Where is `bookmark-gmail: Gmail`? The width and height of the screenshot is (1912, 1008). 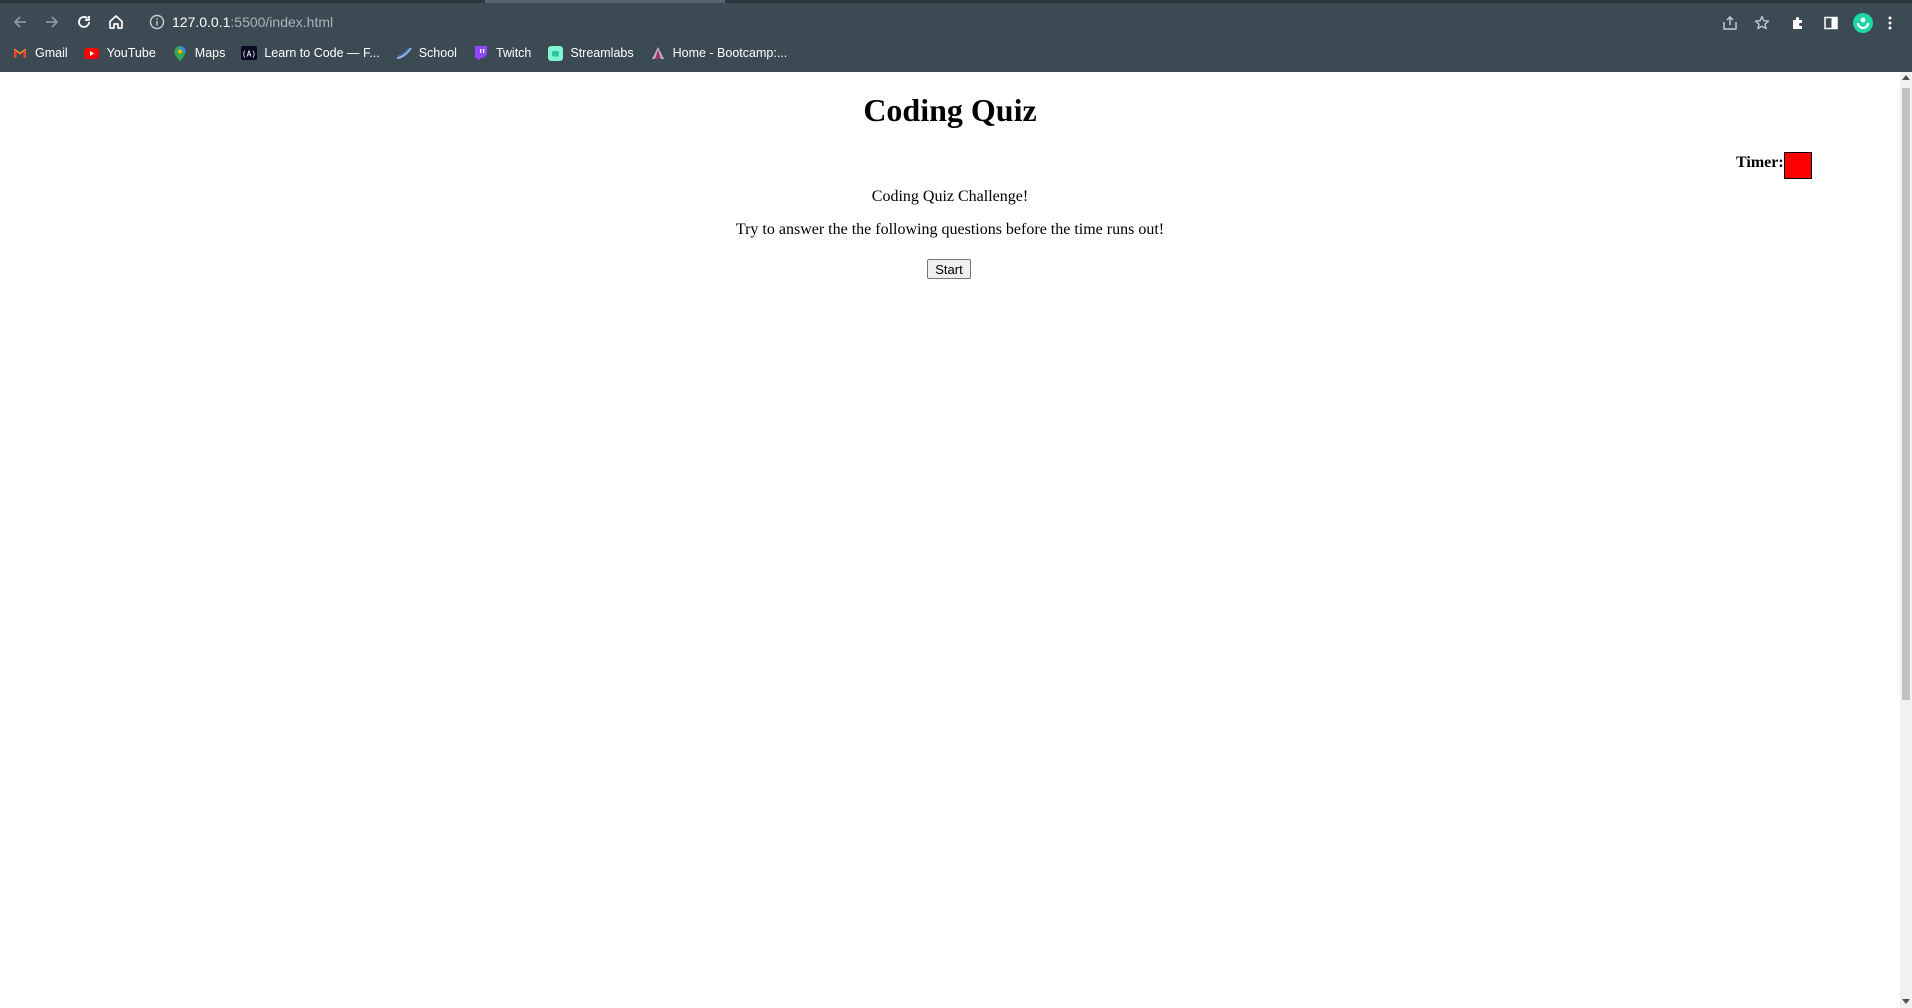 bookmark-gmail: Gmail is located at coordinates (40, 53).